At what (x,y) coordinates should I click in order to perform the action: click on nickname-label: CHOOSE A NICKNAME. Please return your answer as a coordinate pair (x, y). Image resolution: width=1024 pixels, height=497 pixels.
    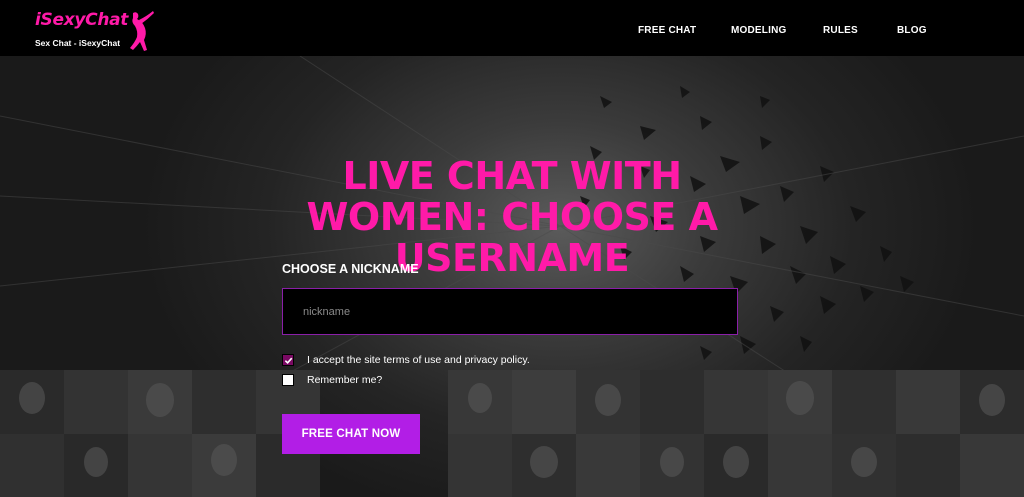
    Looking at the image, I should click on (350, 269).